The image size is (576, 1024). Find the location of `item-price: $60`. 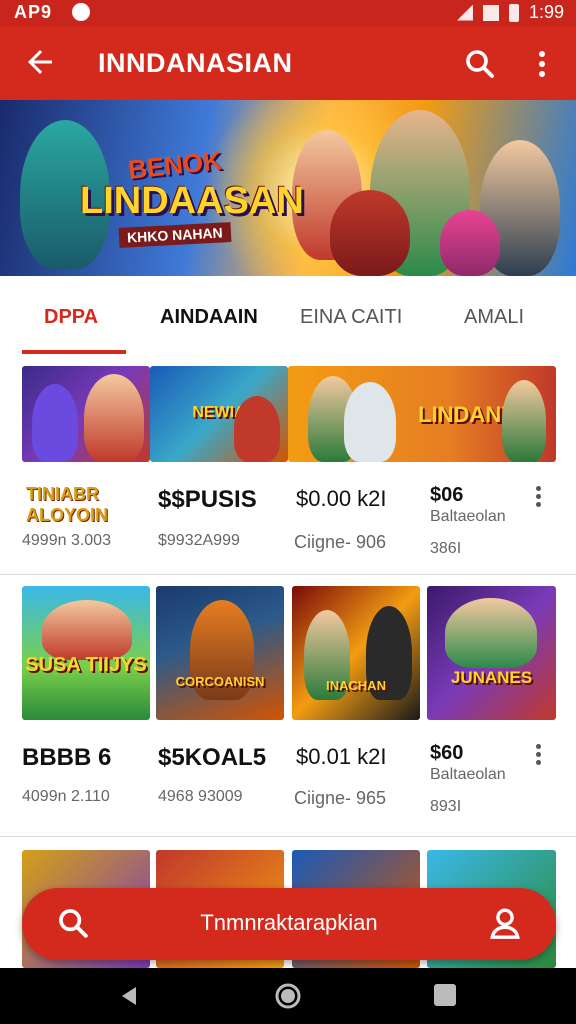

item-price: $60 is located at coordinates (446, 753).